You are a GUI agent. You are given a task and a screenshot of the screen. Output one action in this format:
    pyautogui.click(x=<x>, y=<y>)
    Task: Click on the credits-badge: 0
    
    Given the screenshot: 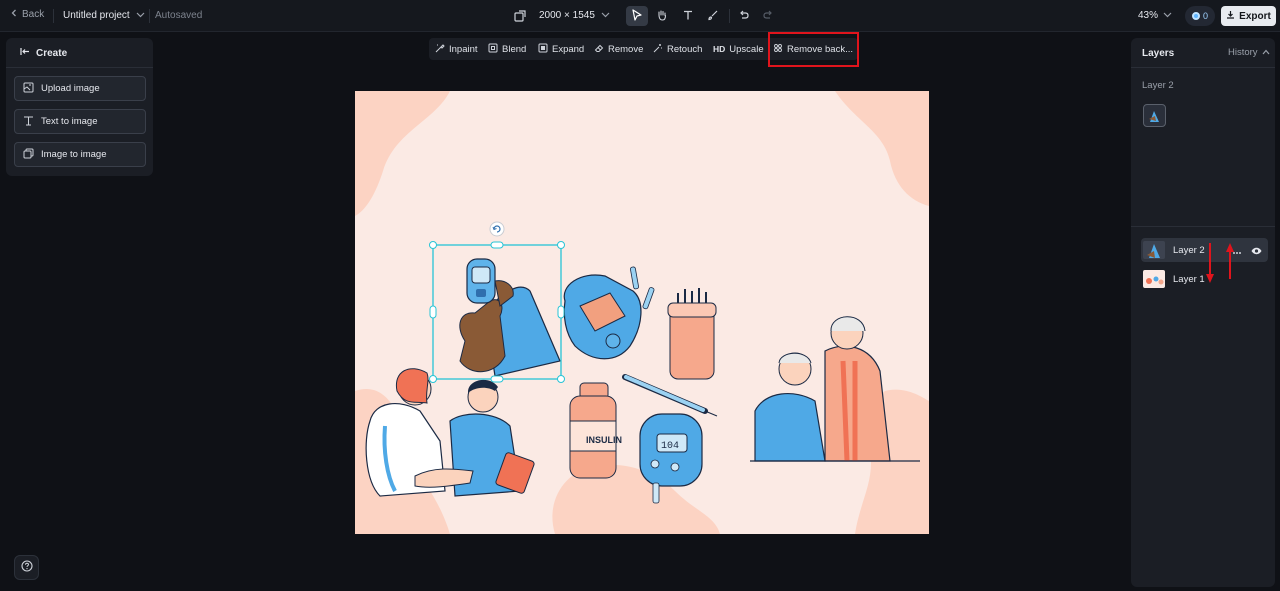 What is the action you would take?
    pyautogui.click(x=1200, y=16)
    